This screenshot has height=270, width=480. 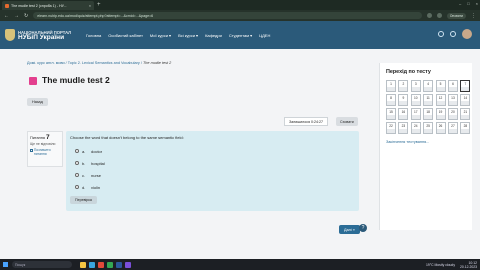 I want to click on option-letter: a., so click(x=84, y=151).